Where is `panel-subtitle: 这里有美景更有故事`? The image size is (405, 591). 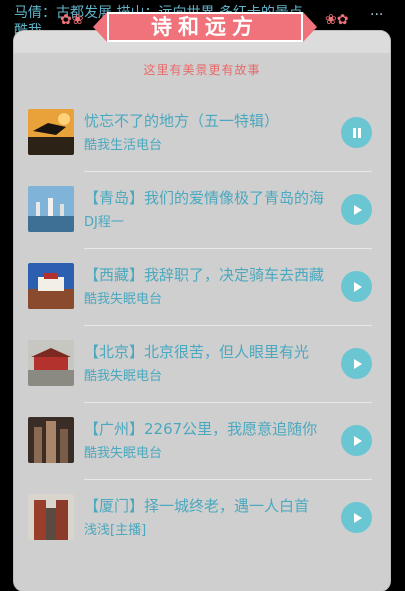
panel-subtitle: 这里有美景更有故事 is located at coordinates (202, 70).